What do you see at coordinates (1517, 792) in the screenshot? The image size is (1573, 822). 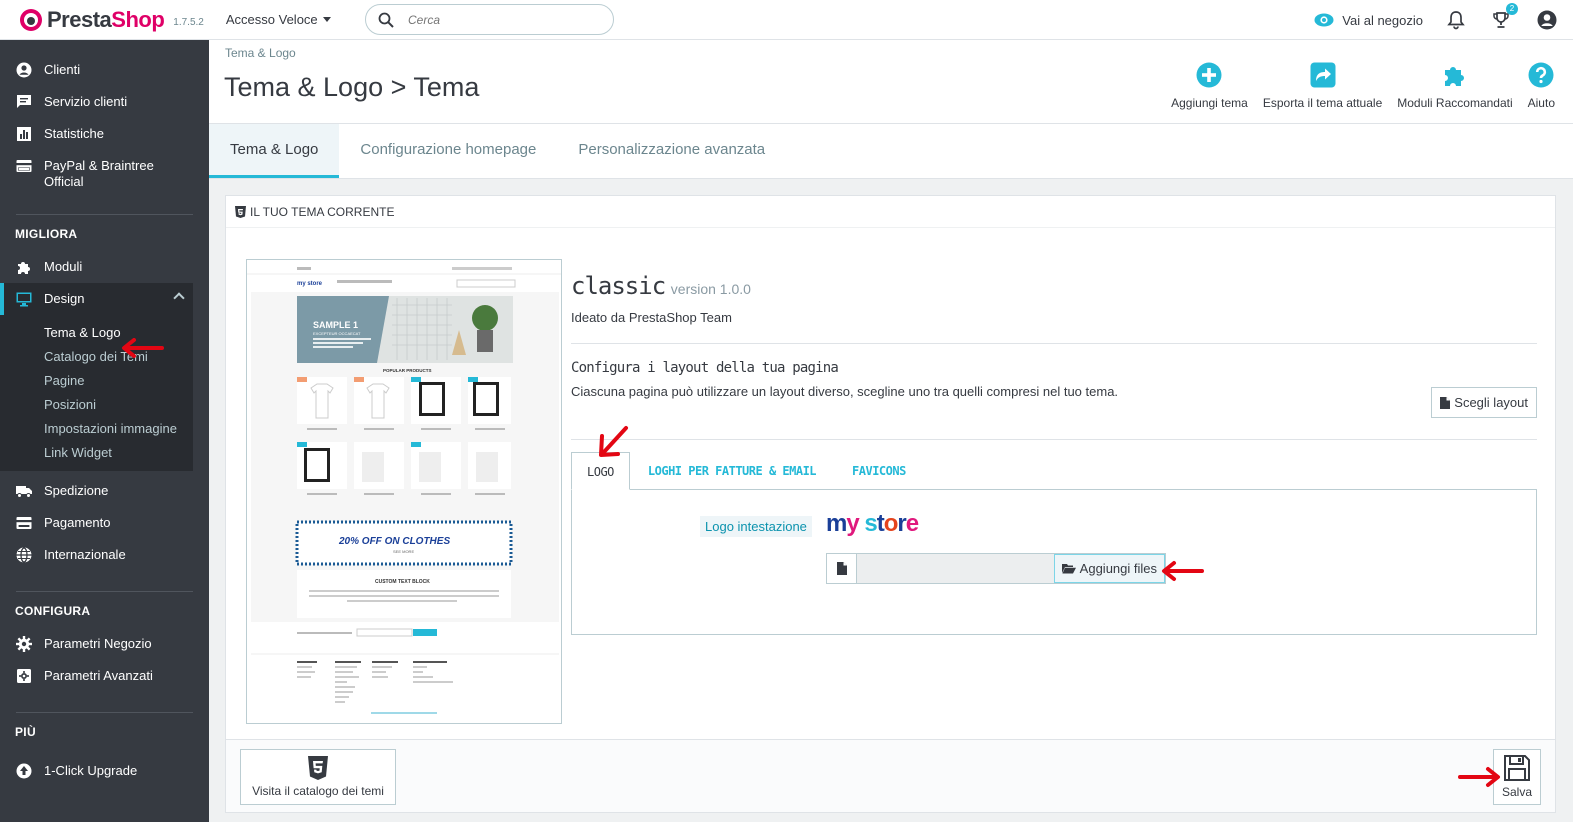 I see `save-label: Salva` at bounding box center [1517, 792].